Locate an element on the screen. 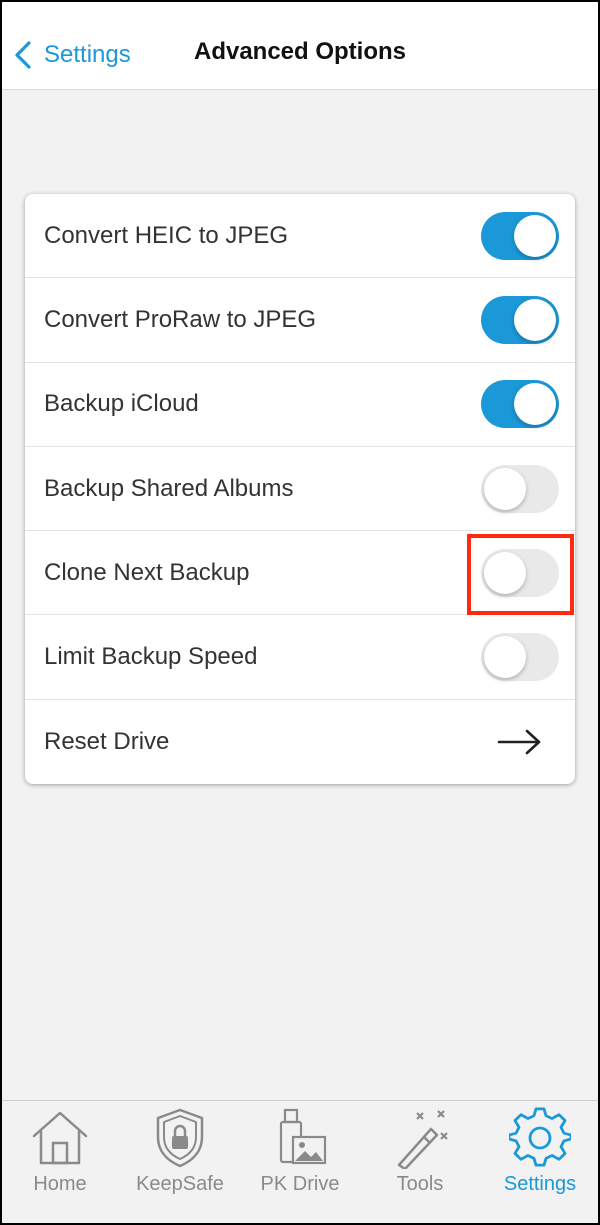  page-title: Advanced Options is located at coordinates (300, 51).